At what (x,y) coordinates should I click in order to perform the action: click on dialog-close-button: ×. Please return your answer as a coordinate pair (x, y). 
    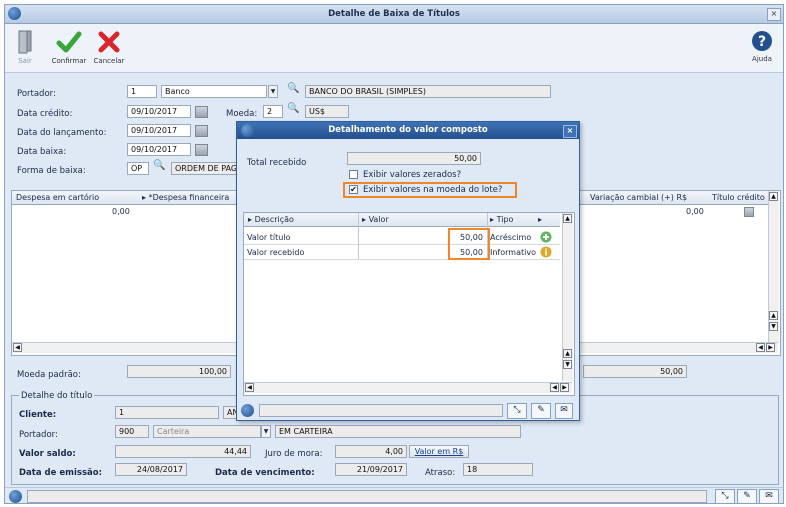
    Looking at the image, I should click on (570, 131).